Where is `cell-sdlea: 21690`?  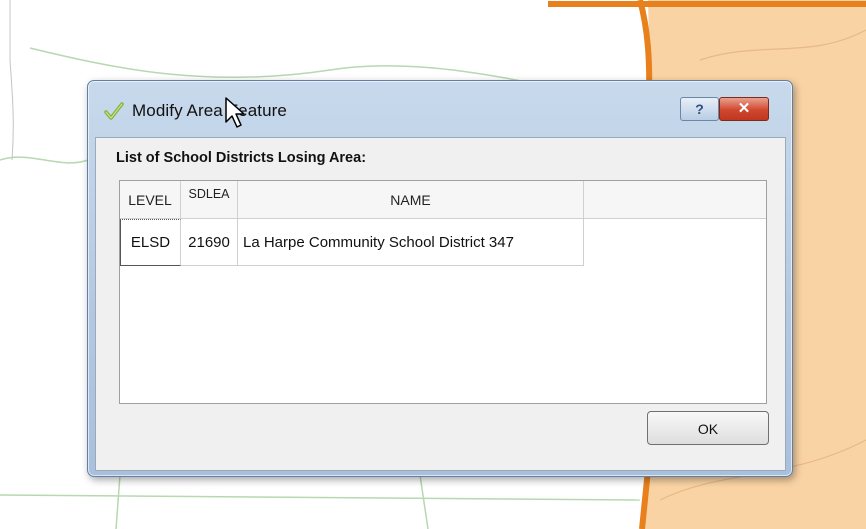
cell-sdlea: 21690 is located at coordinates (209, 242).